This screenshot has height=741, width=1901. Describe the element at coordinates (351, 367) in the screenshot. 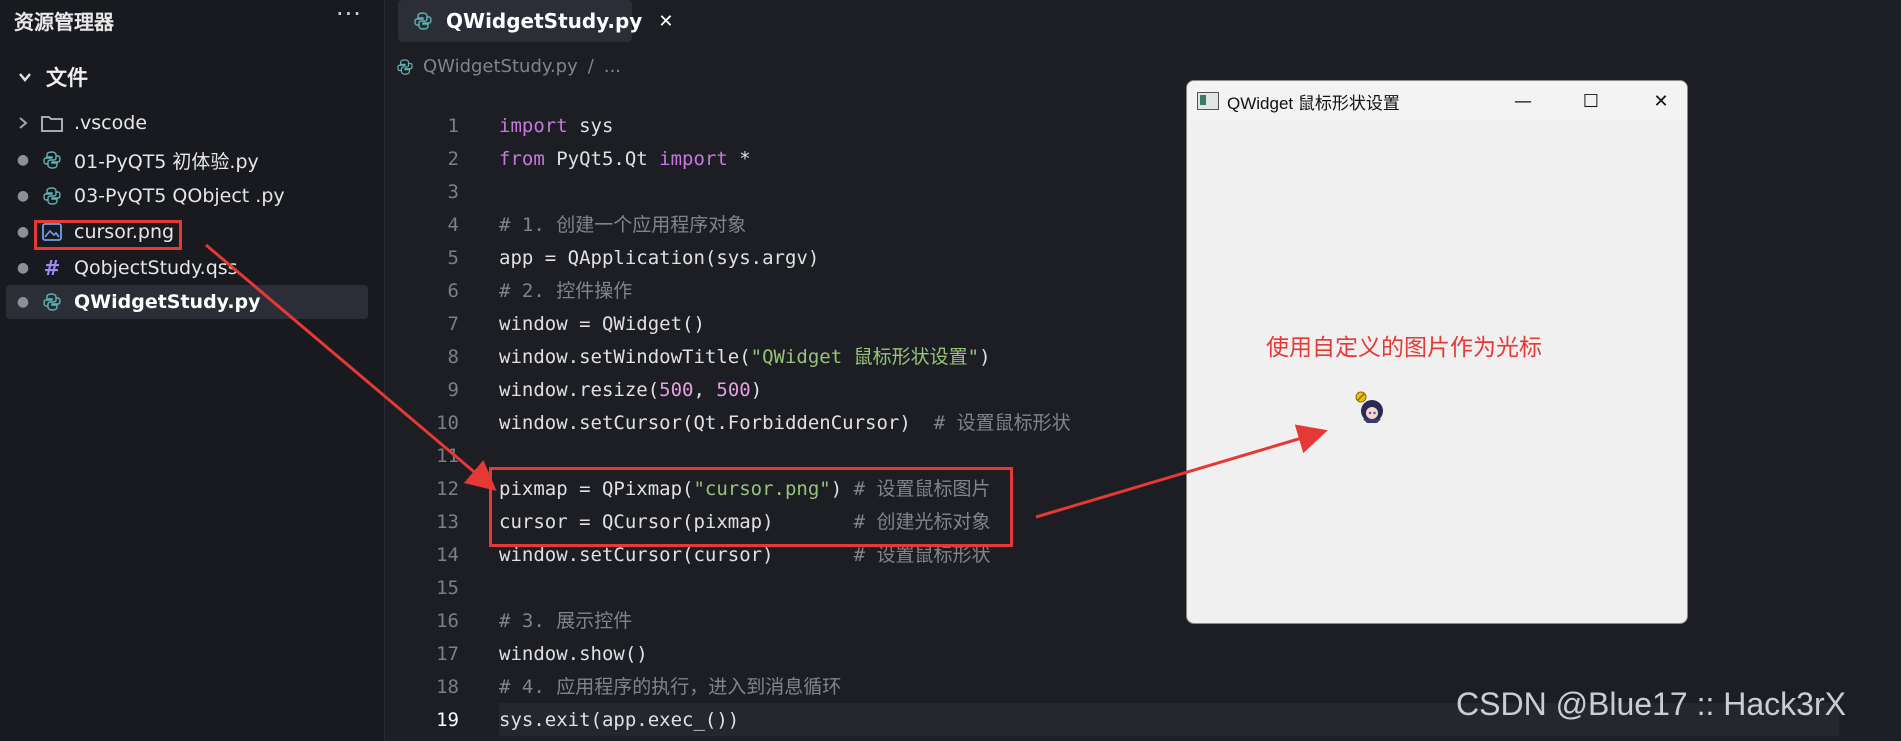

I see `arrow-to-code` at that location.